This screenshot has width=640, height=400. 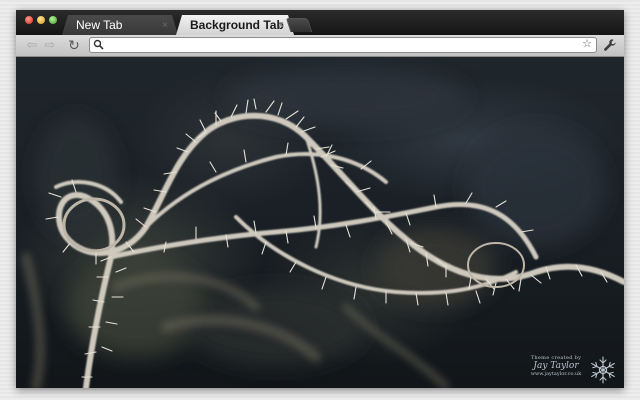 What do you see at coordinates (320, 22) in the screenshot?
I see `tab-strip: New Tab × Background Tab ×` at bounding box center [320, 22].